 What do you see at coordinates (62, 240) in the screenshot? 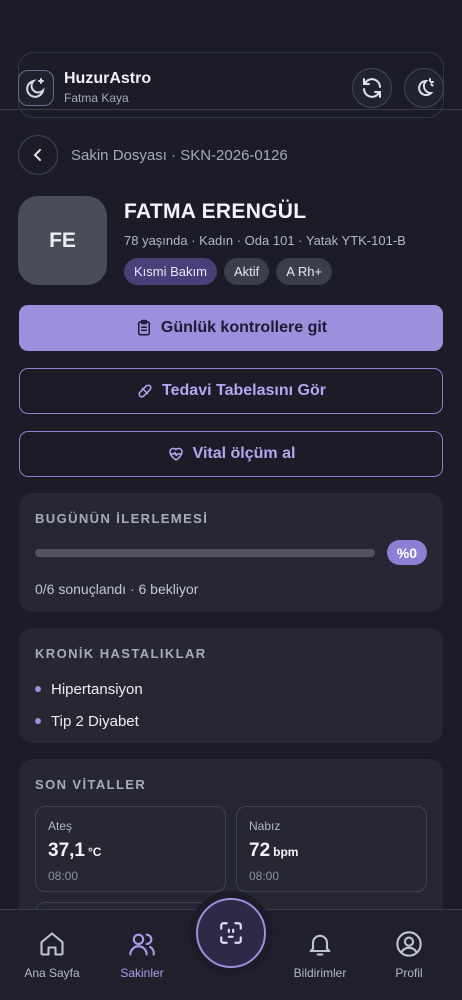
I see `avatar: FE` at bounding box center [62, 240].